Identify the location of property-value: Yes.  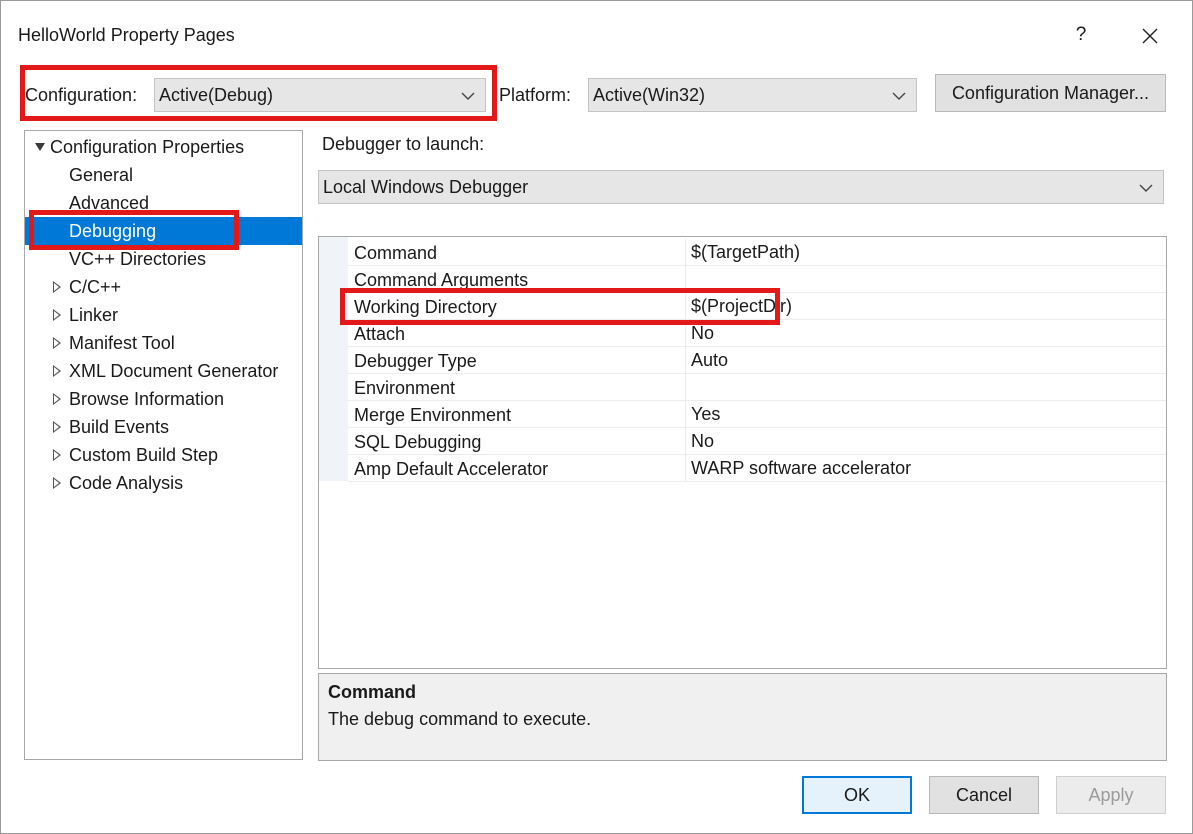
(925, 414).